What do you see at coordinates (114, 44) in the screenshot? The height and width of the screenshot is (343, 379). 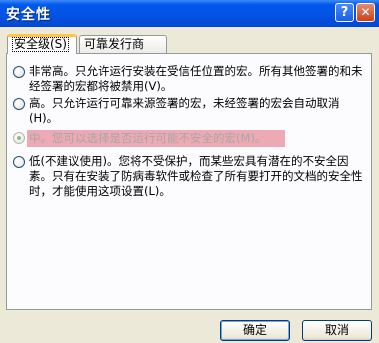 I see `tab-trusted-publishers-label: 可靠发行商` at bounding box center [114, 44].